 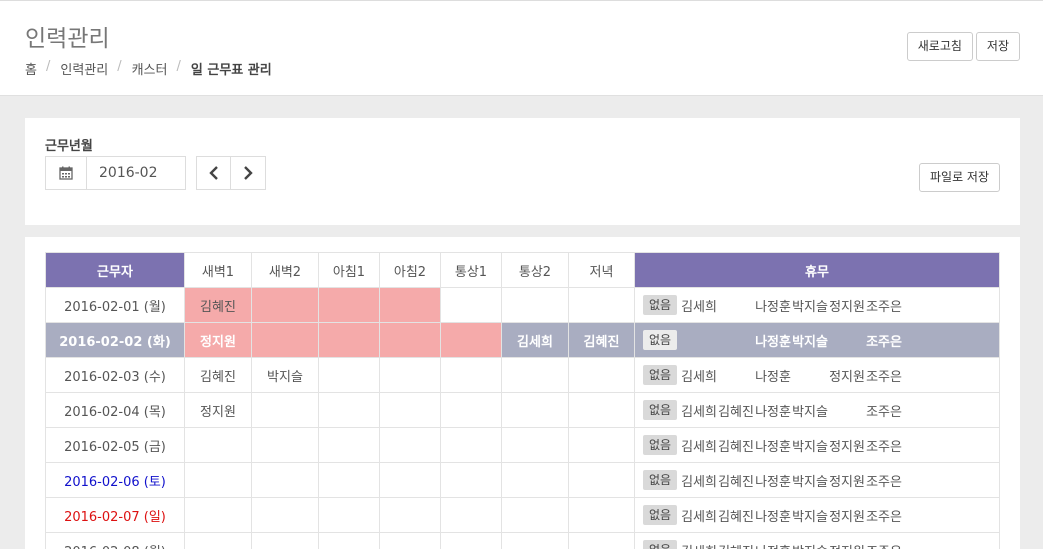 I want to click on save-button: 저장, so click(x=997, y=46).